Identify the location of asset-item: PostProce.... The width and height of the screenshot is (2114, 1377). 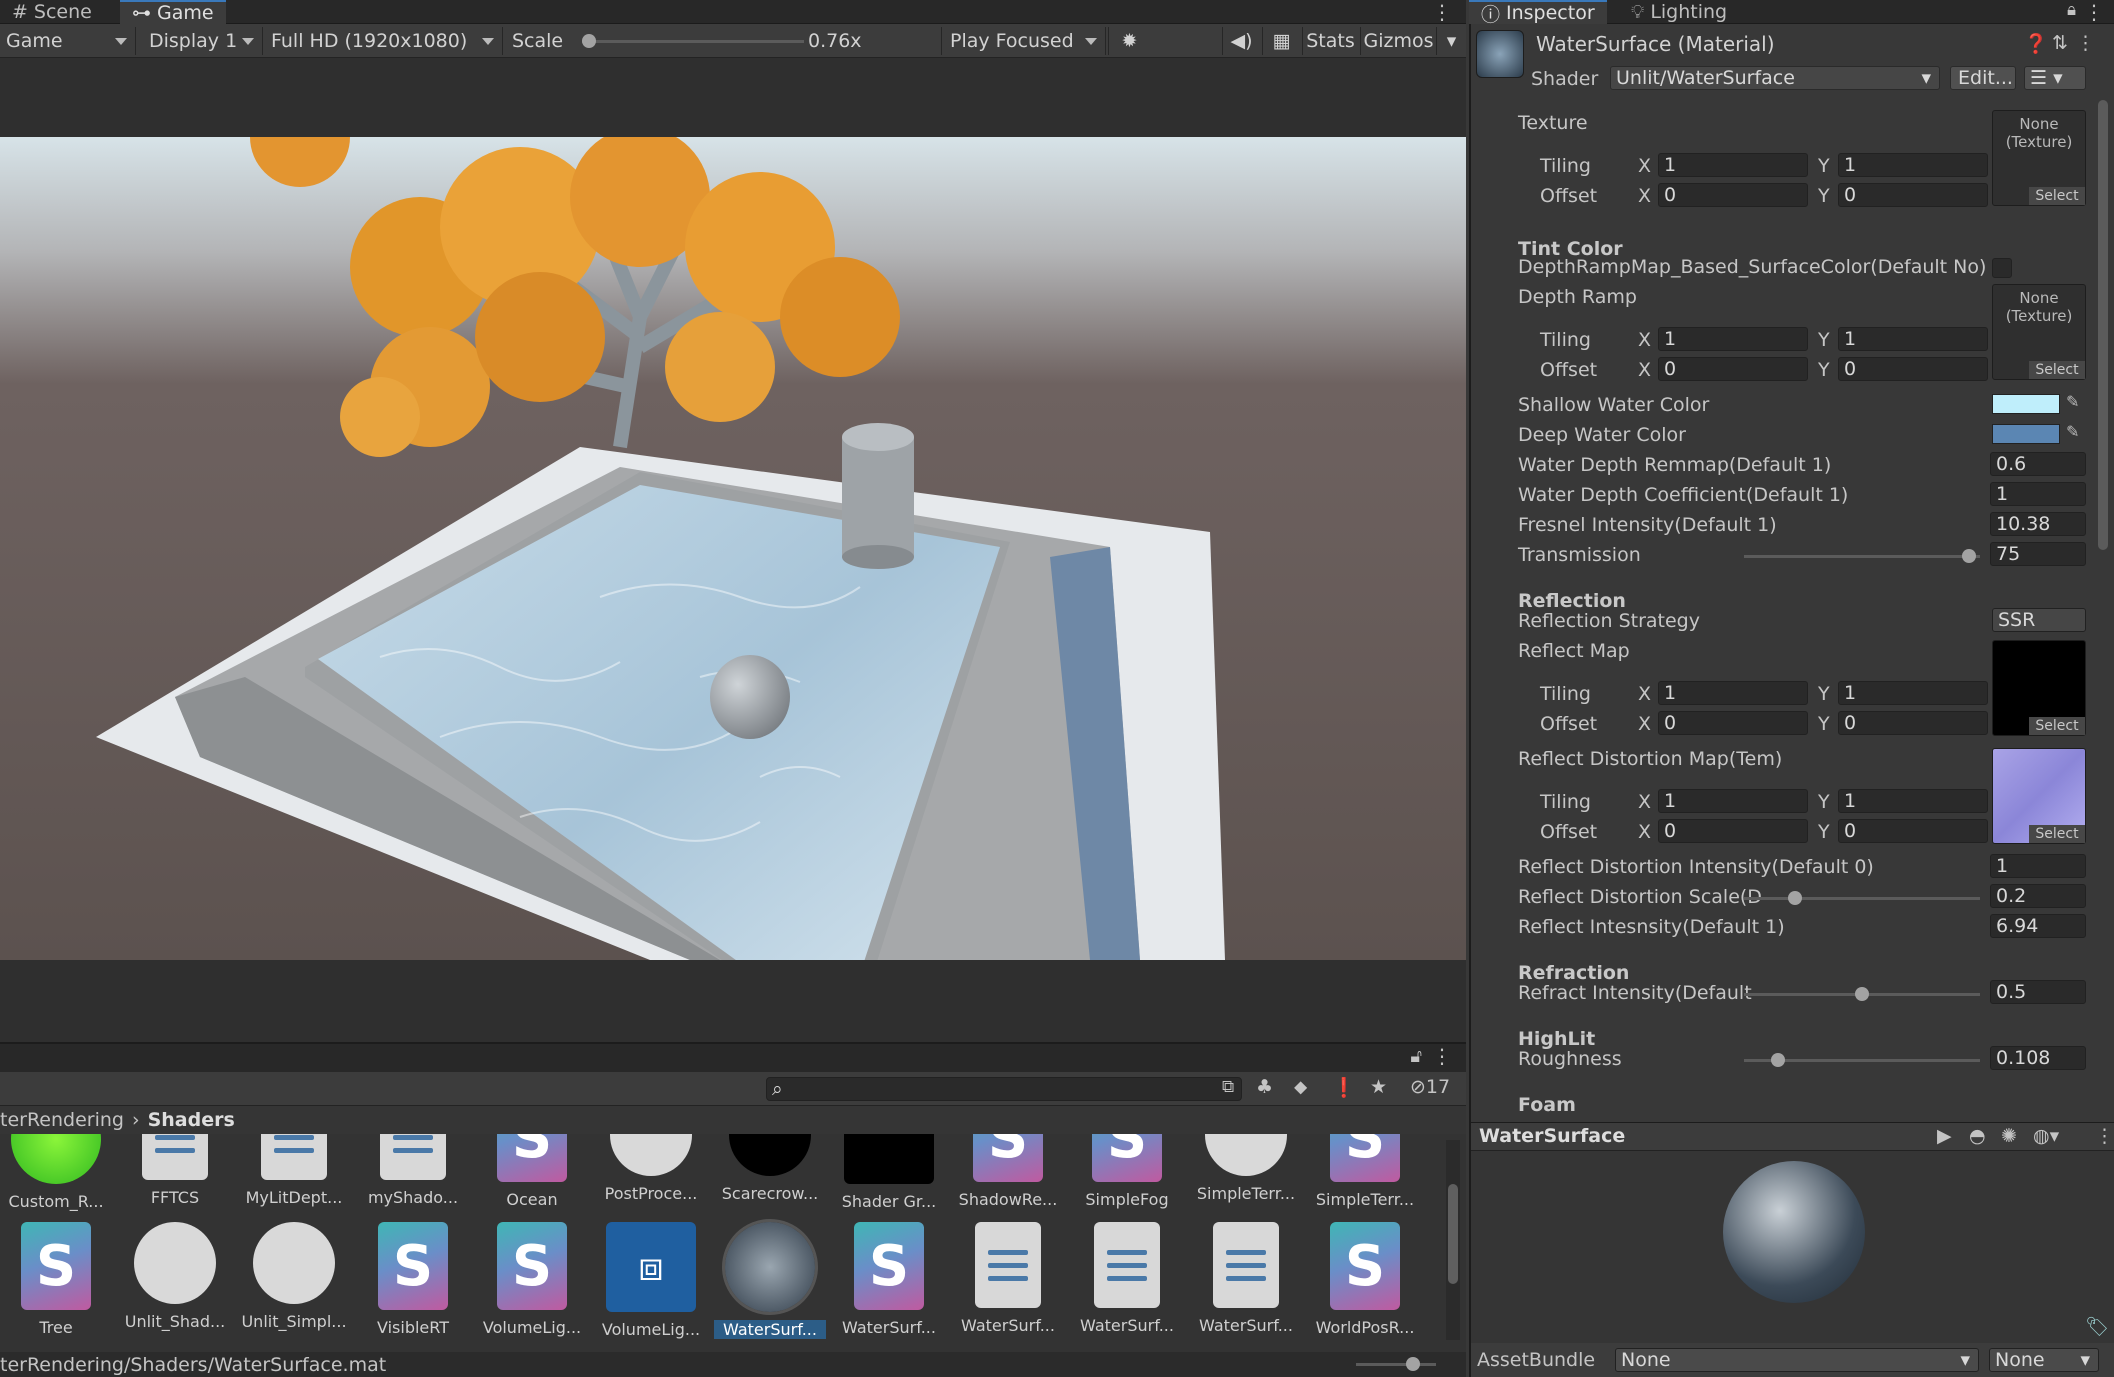
(651, 1168).